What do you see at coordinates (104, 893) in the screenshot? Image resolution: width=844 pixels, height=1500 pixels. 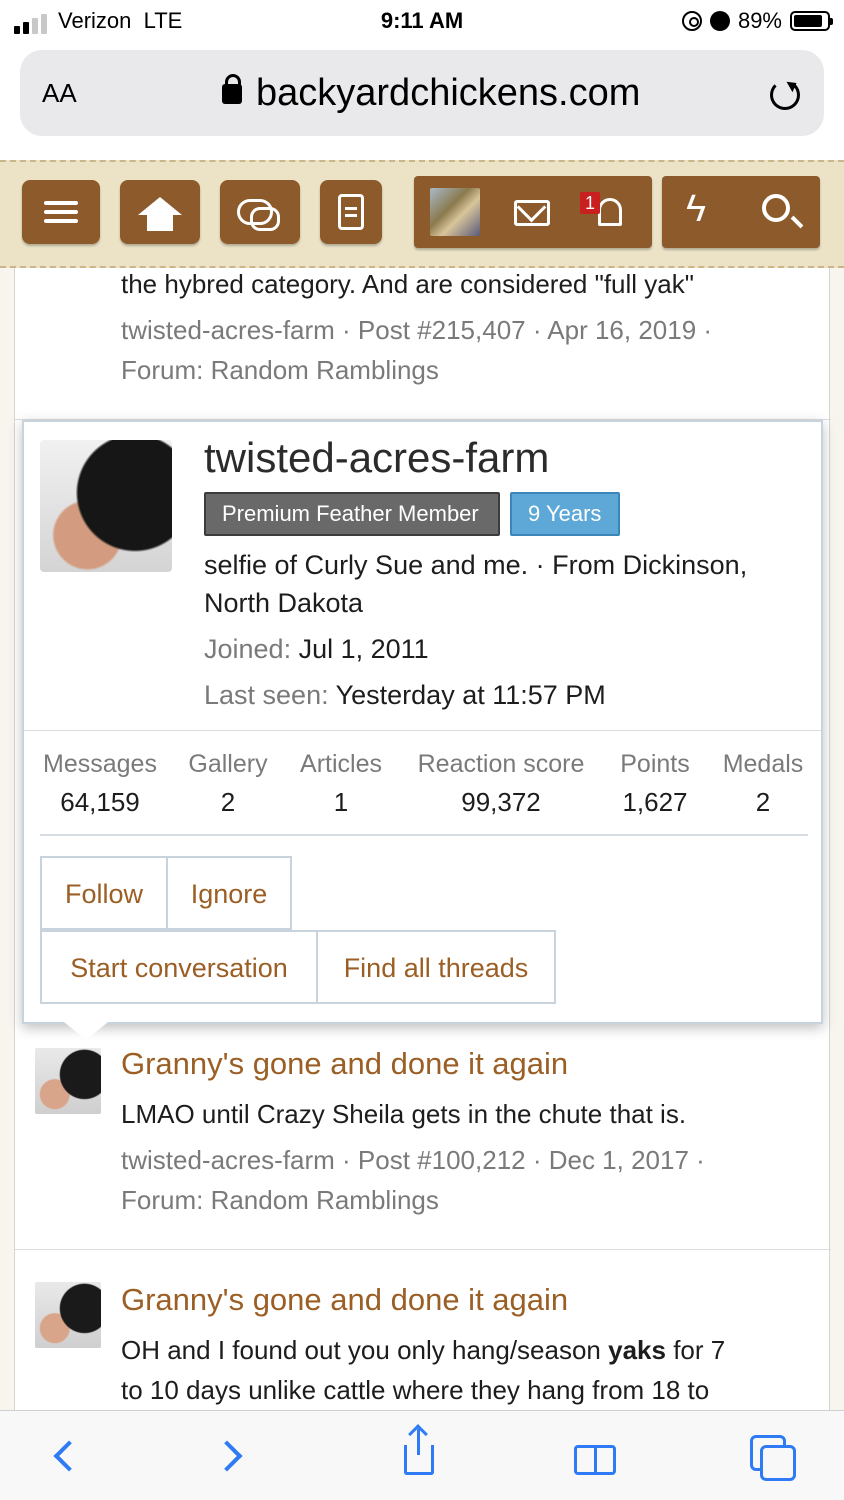 I see `follow-button: Follow` at bounding box center [104, 893].